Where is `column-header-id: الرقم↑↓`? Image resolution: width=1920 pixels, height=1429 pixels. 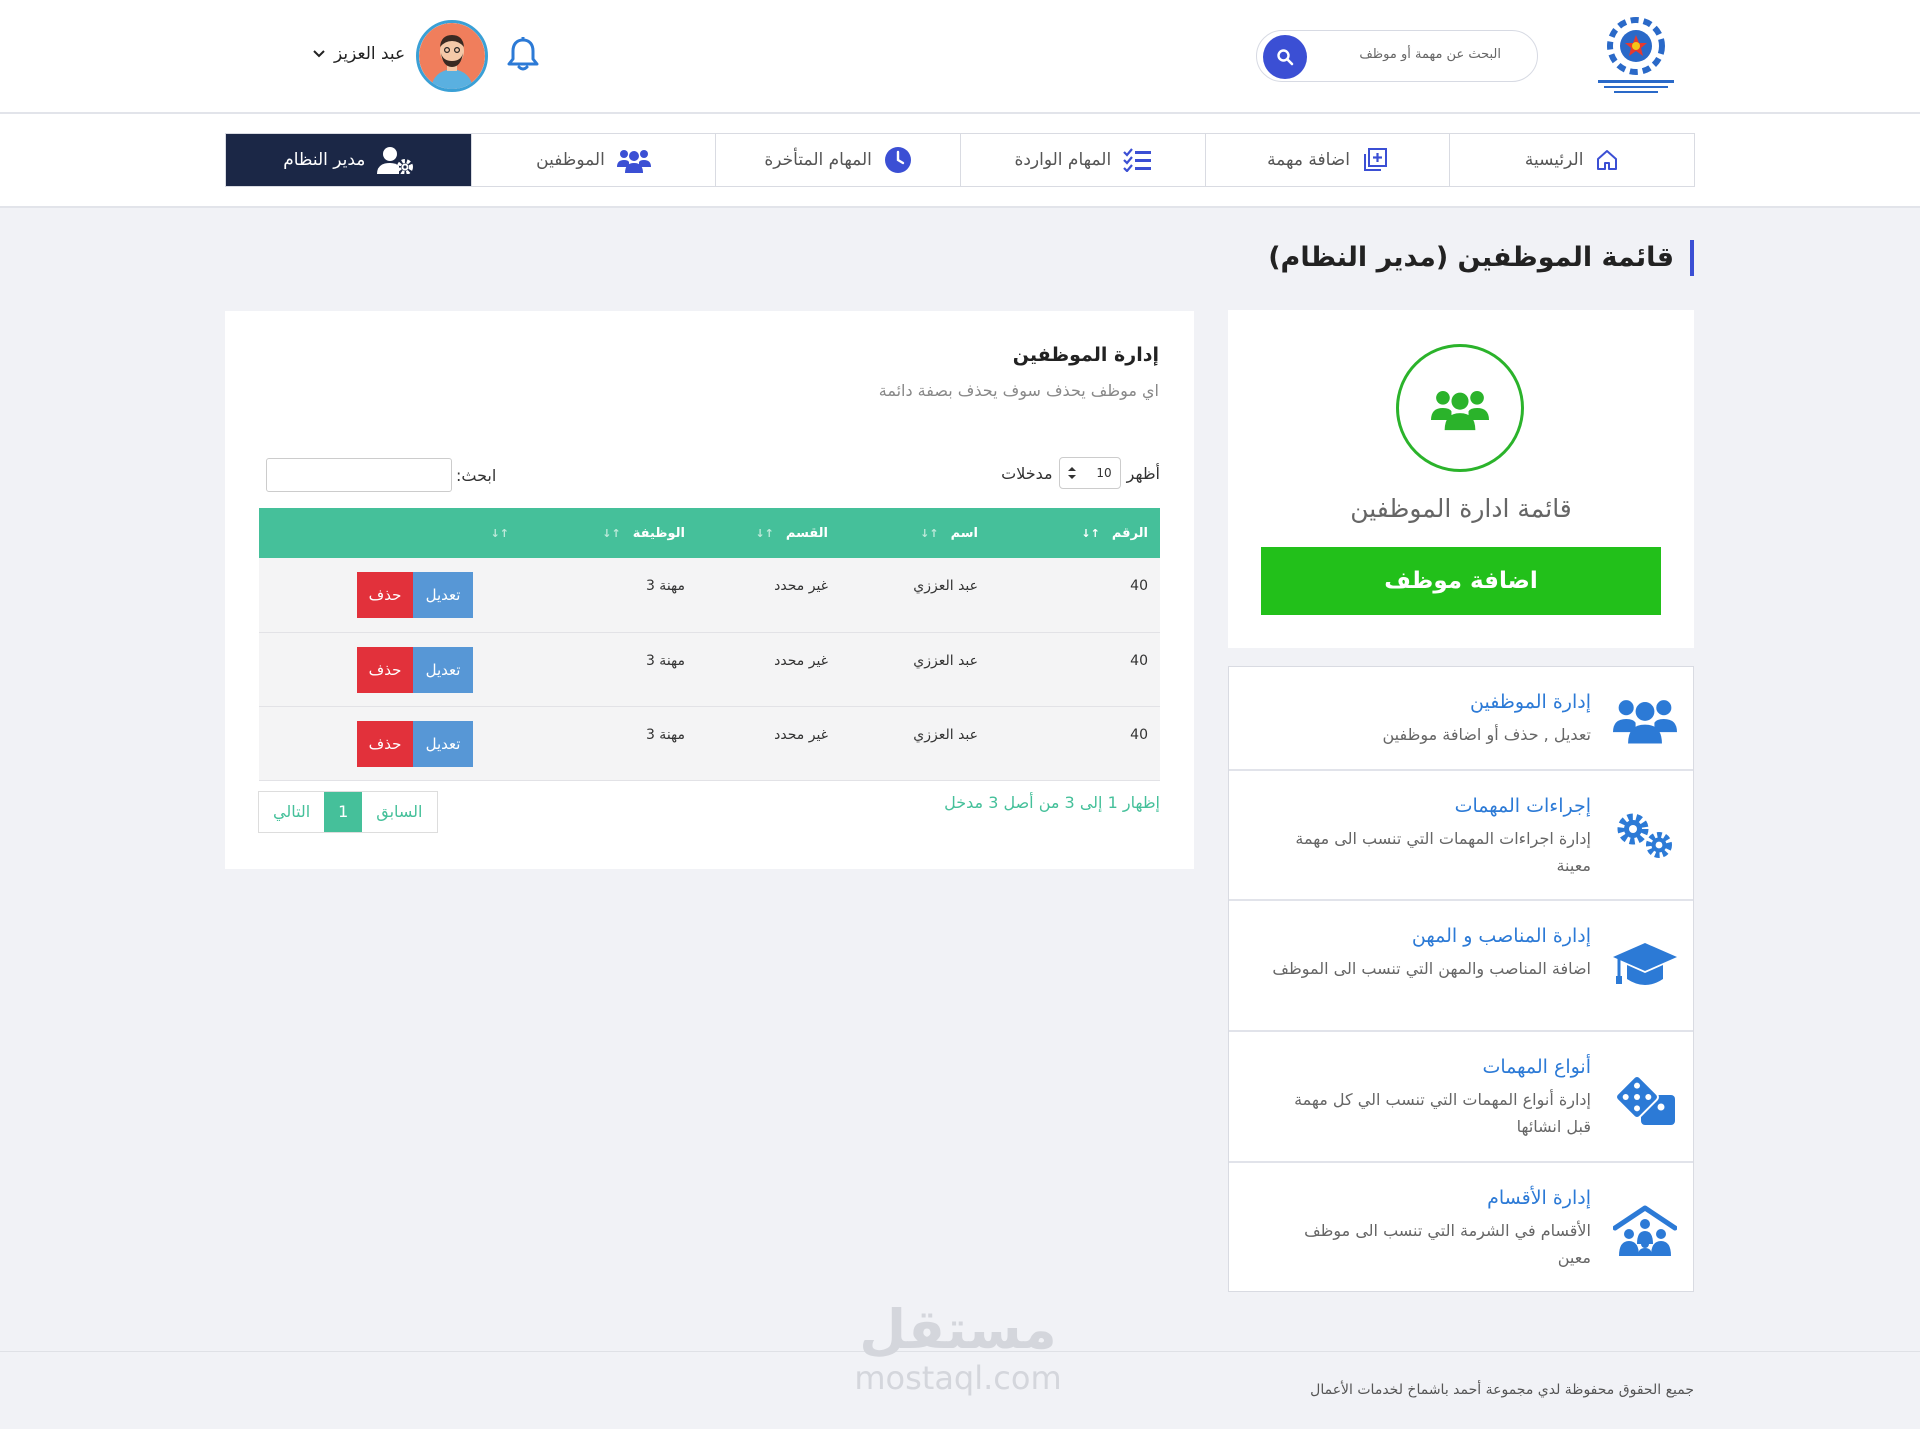
column-header-id: الرقم↑↓ is located at coordinates (1075, 533).